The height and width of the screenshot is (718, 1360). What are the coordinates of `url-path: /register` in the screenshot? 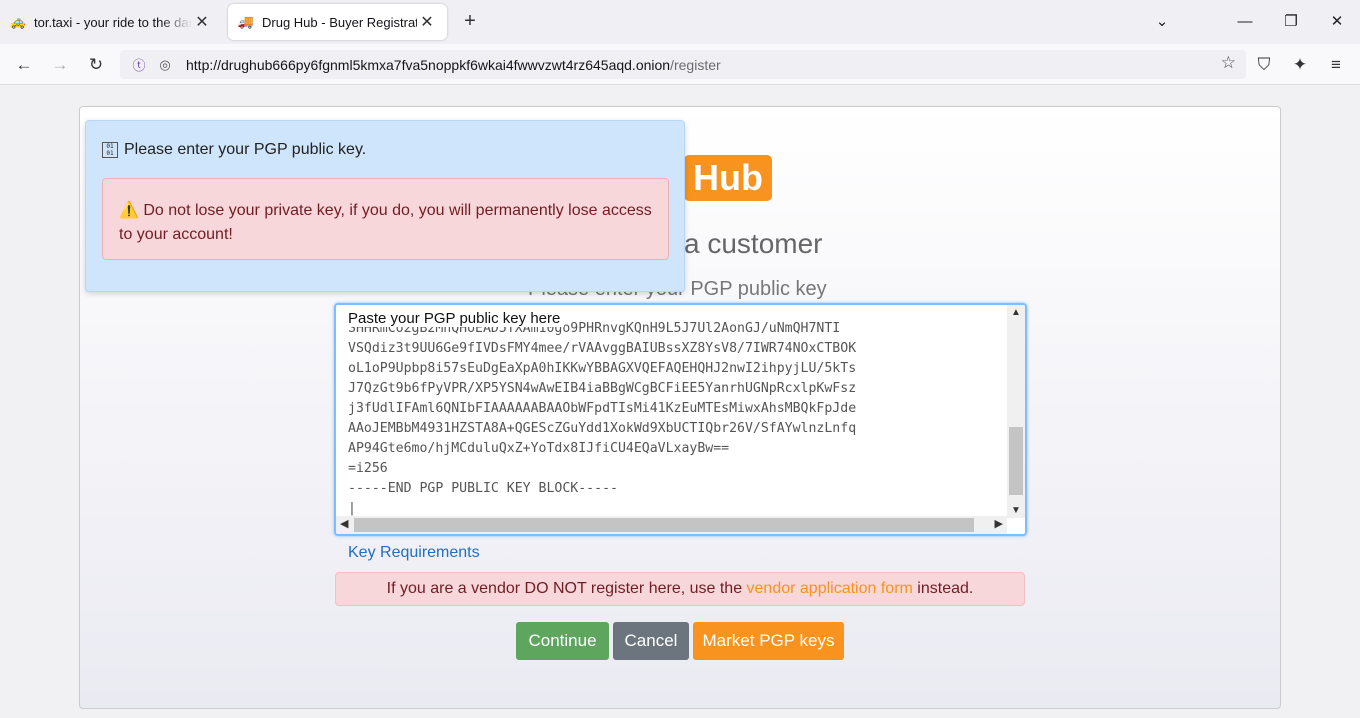 It's located at (695, 64).